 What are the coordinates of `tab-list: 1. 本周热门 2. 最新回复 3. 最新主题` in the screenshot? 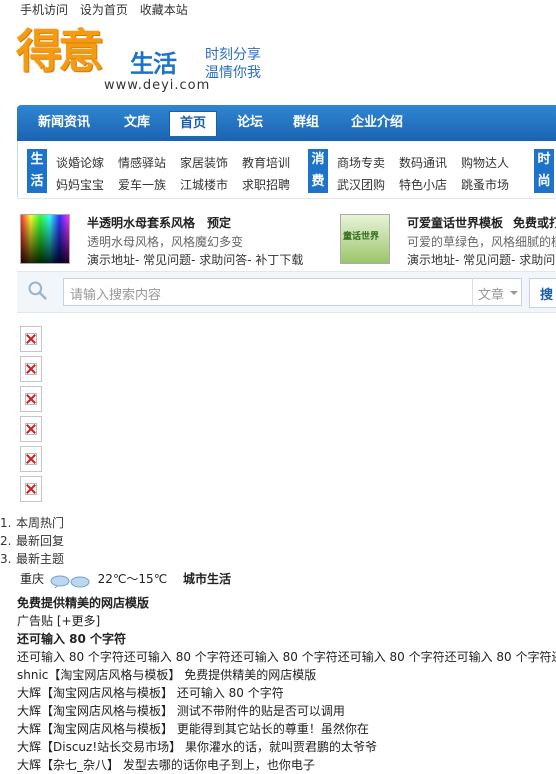 It's located at (32, 541).